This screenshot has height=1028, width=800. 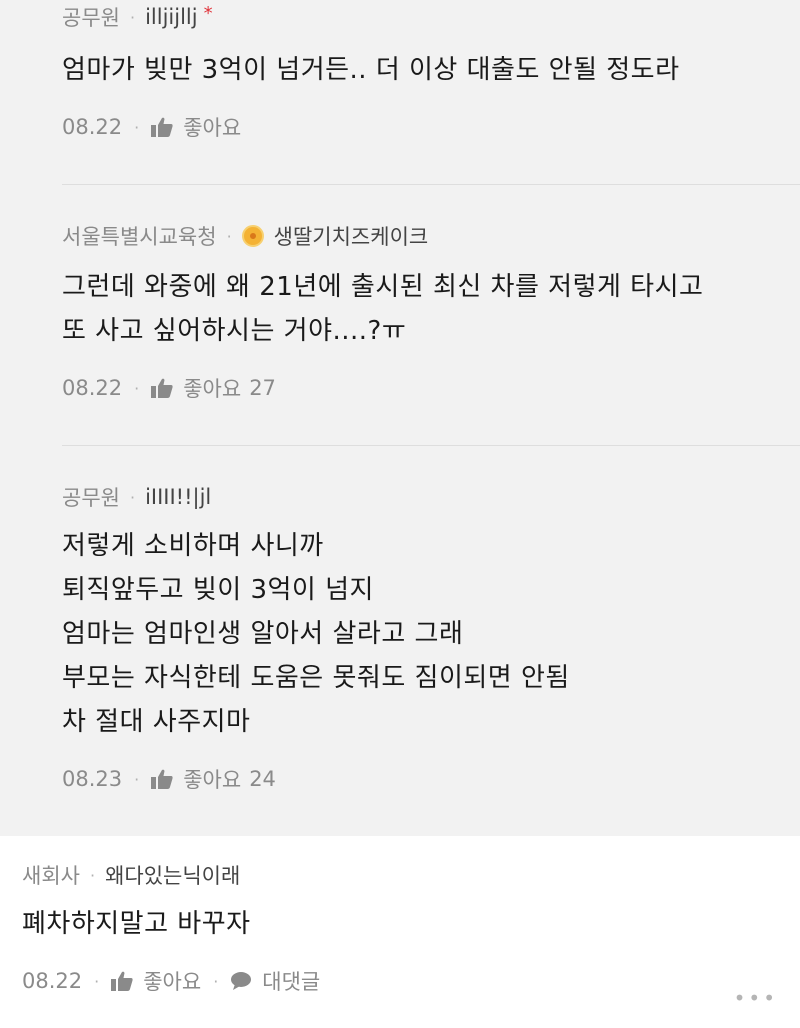 What do you see at coordinates (137, 17) in the screenshot?
I see `comment-meta: 공무원 · illjijllj *` at bounding box center [137, 17].